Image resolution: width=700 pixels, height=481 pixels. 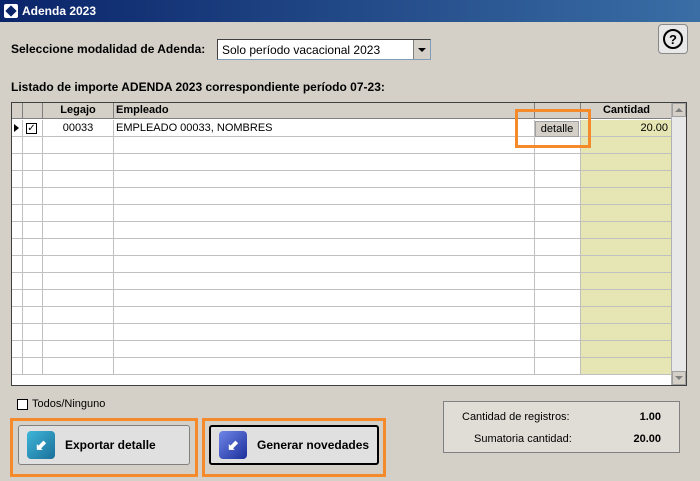 I want to click on todos-ninguno-toggle: Todos/Ninguno, so click(x=61, y=404).